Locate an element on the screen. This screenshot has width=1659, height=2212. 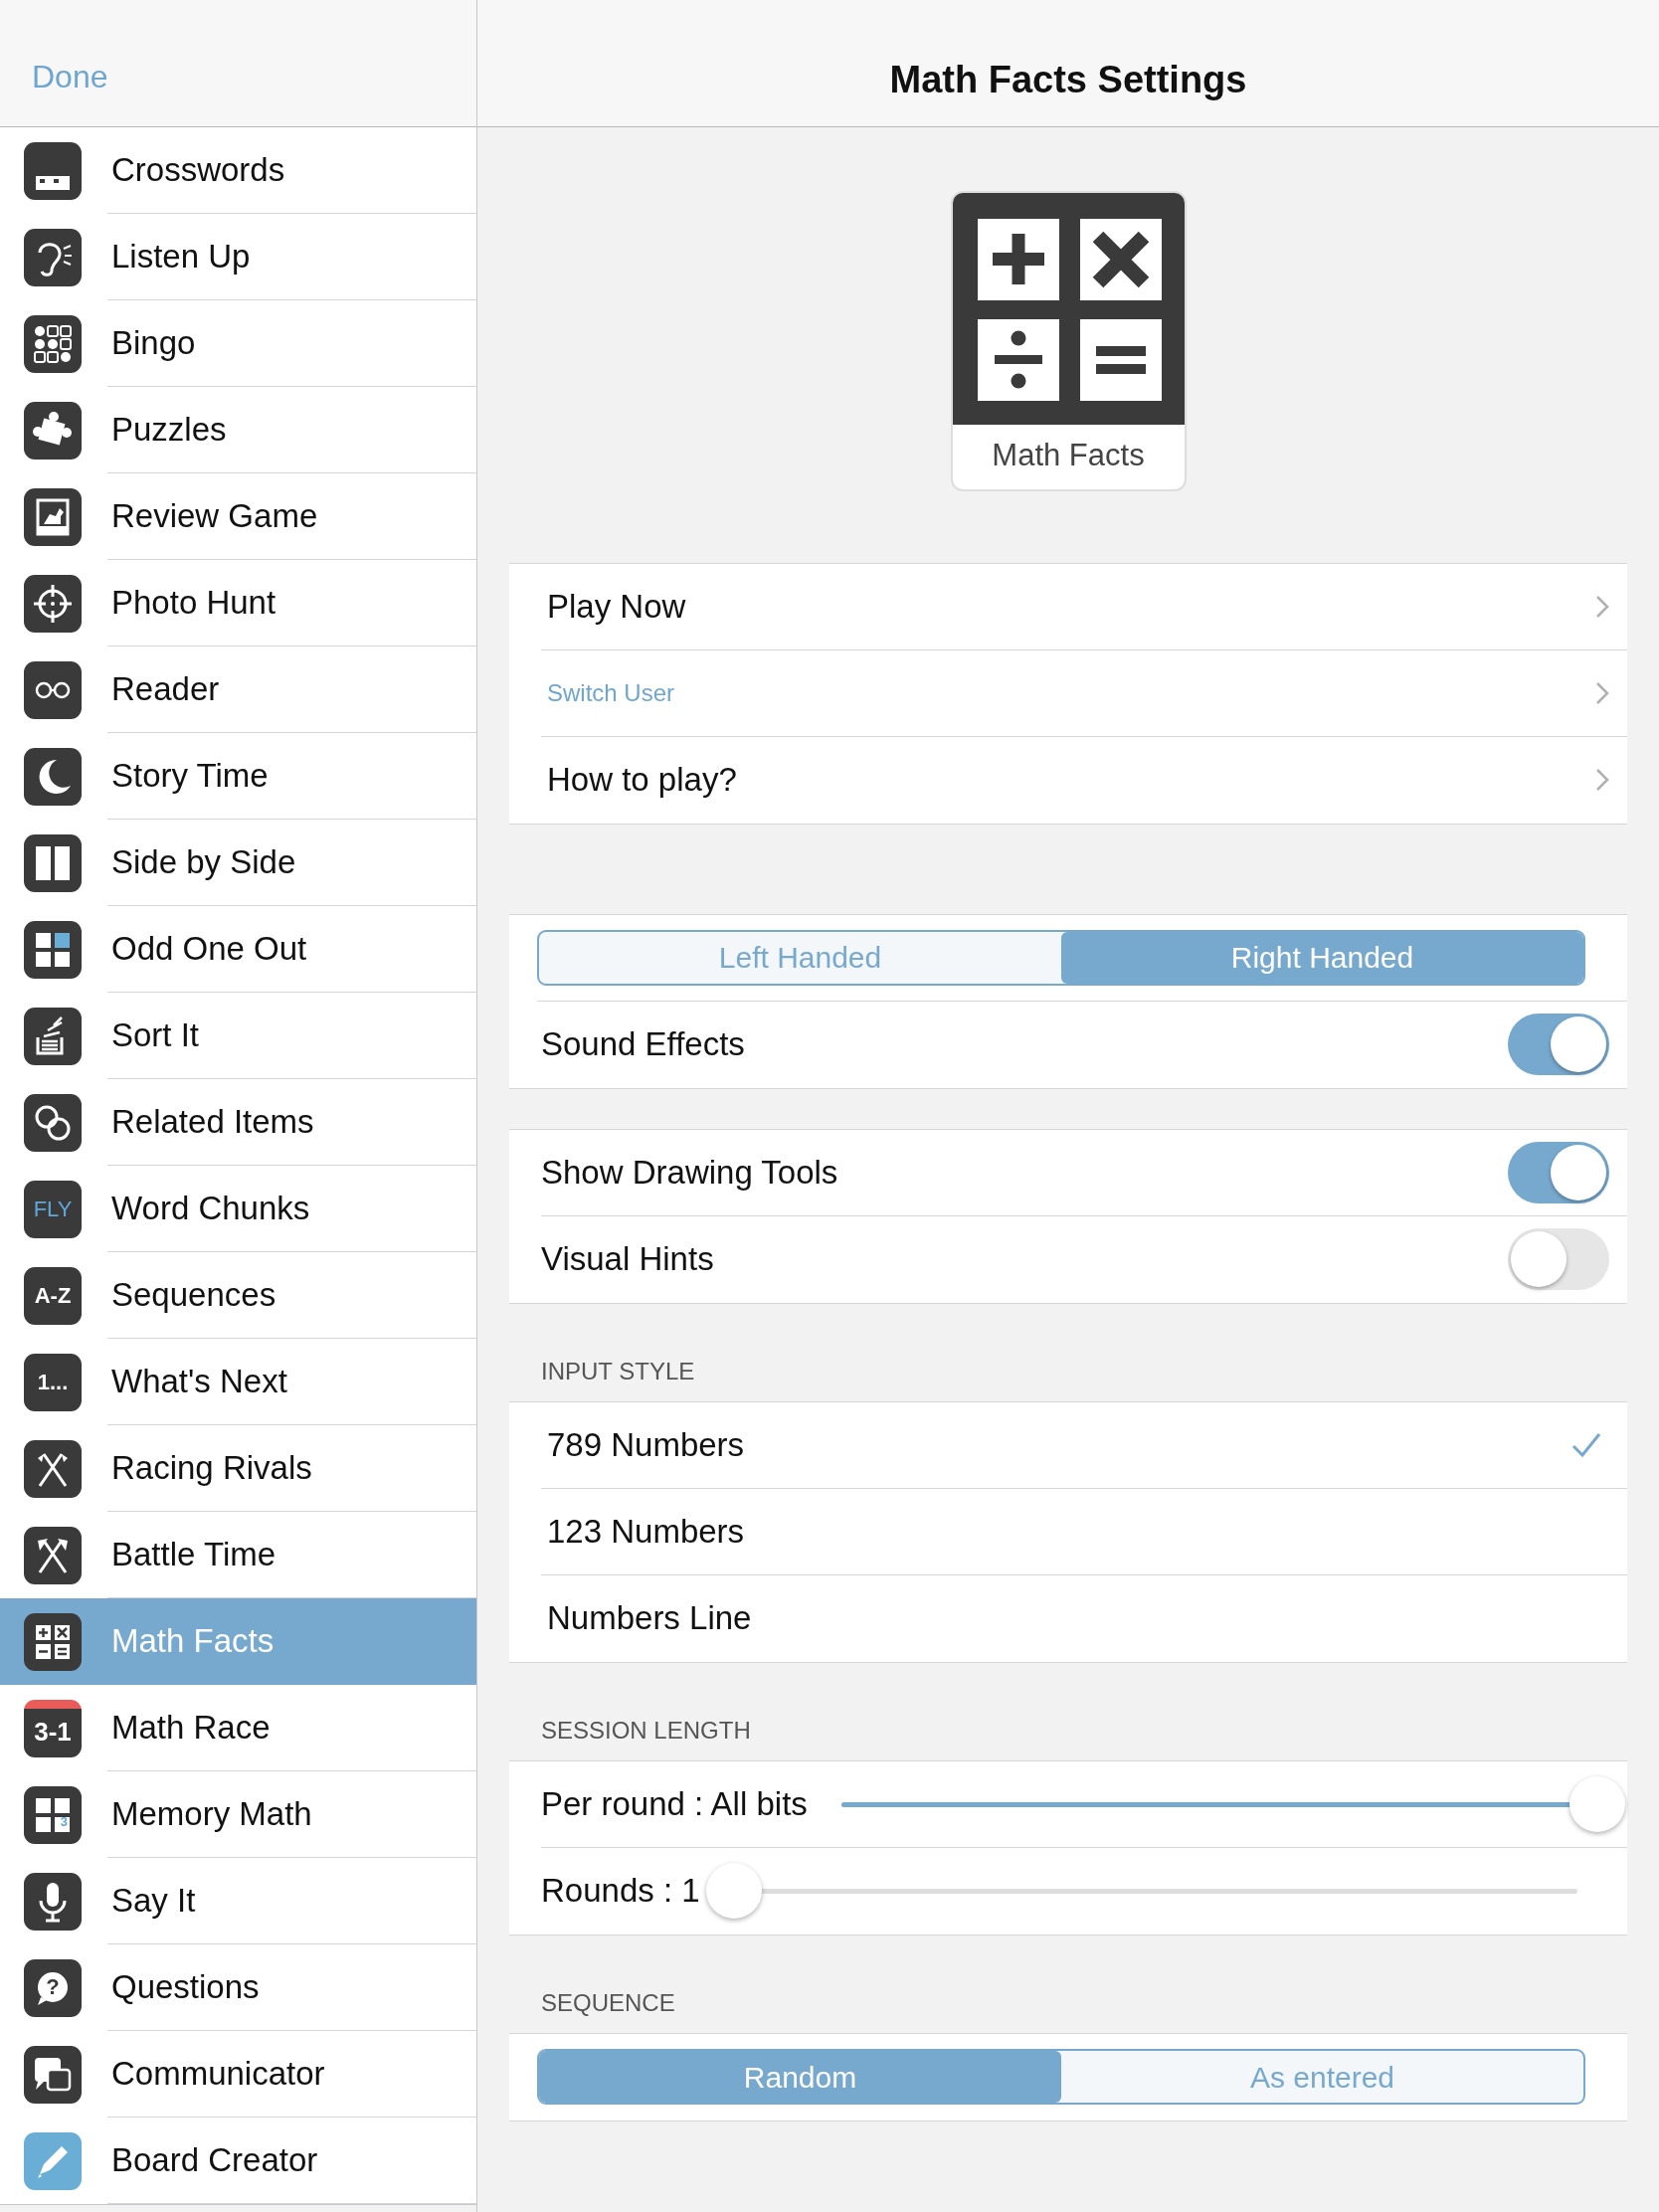
crossed-flags-icon is located at coordinates (53, 1468).